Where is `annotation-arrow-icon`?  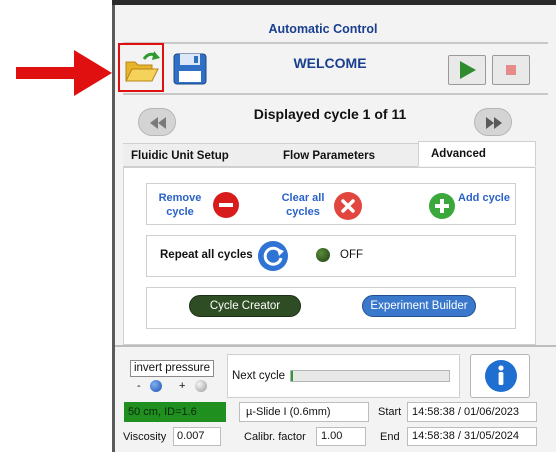
annotation-arrow-icon is located at coordinates (64, 73).